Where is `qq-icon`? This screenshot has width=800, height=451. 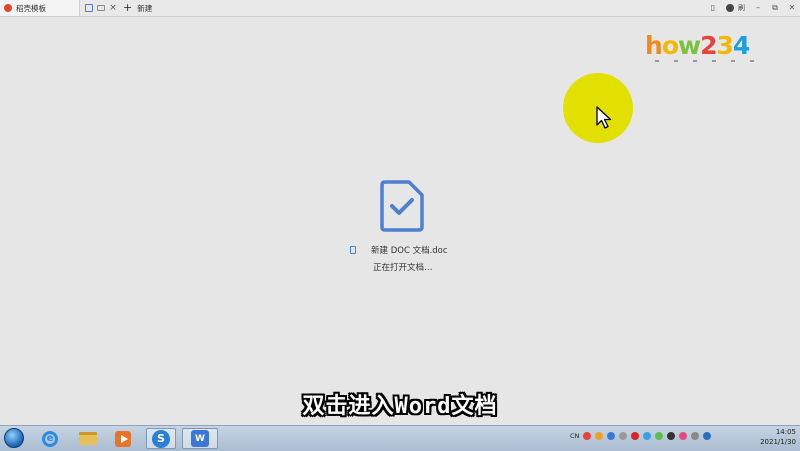 qq-icon is located at coordinates (671, 436).